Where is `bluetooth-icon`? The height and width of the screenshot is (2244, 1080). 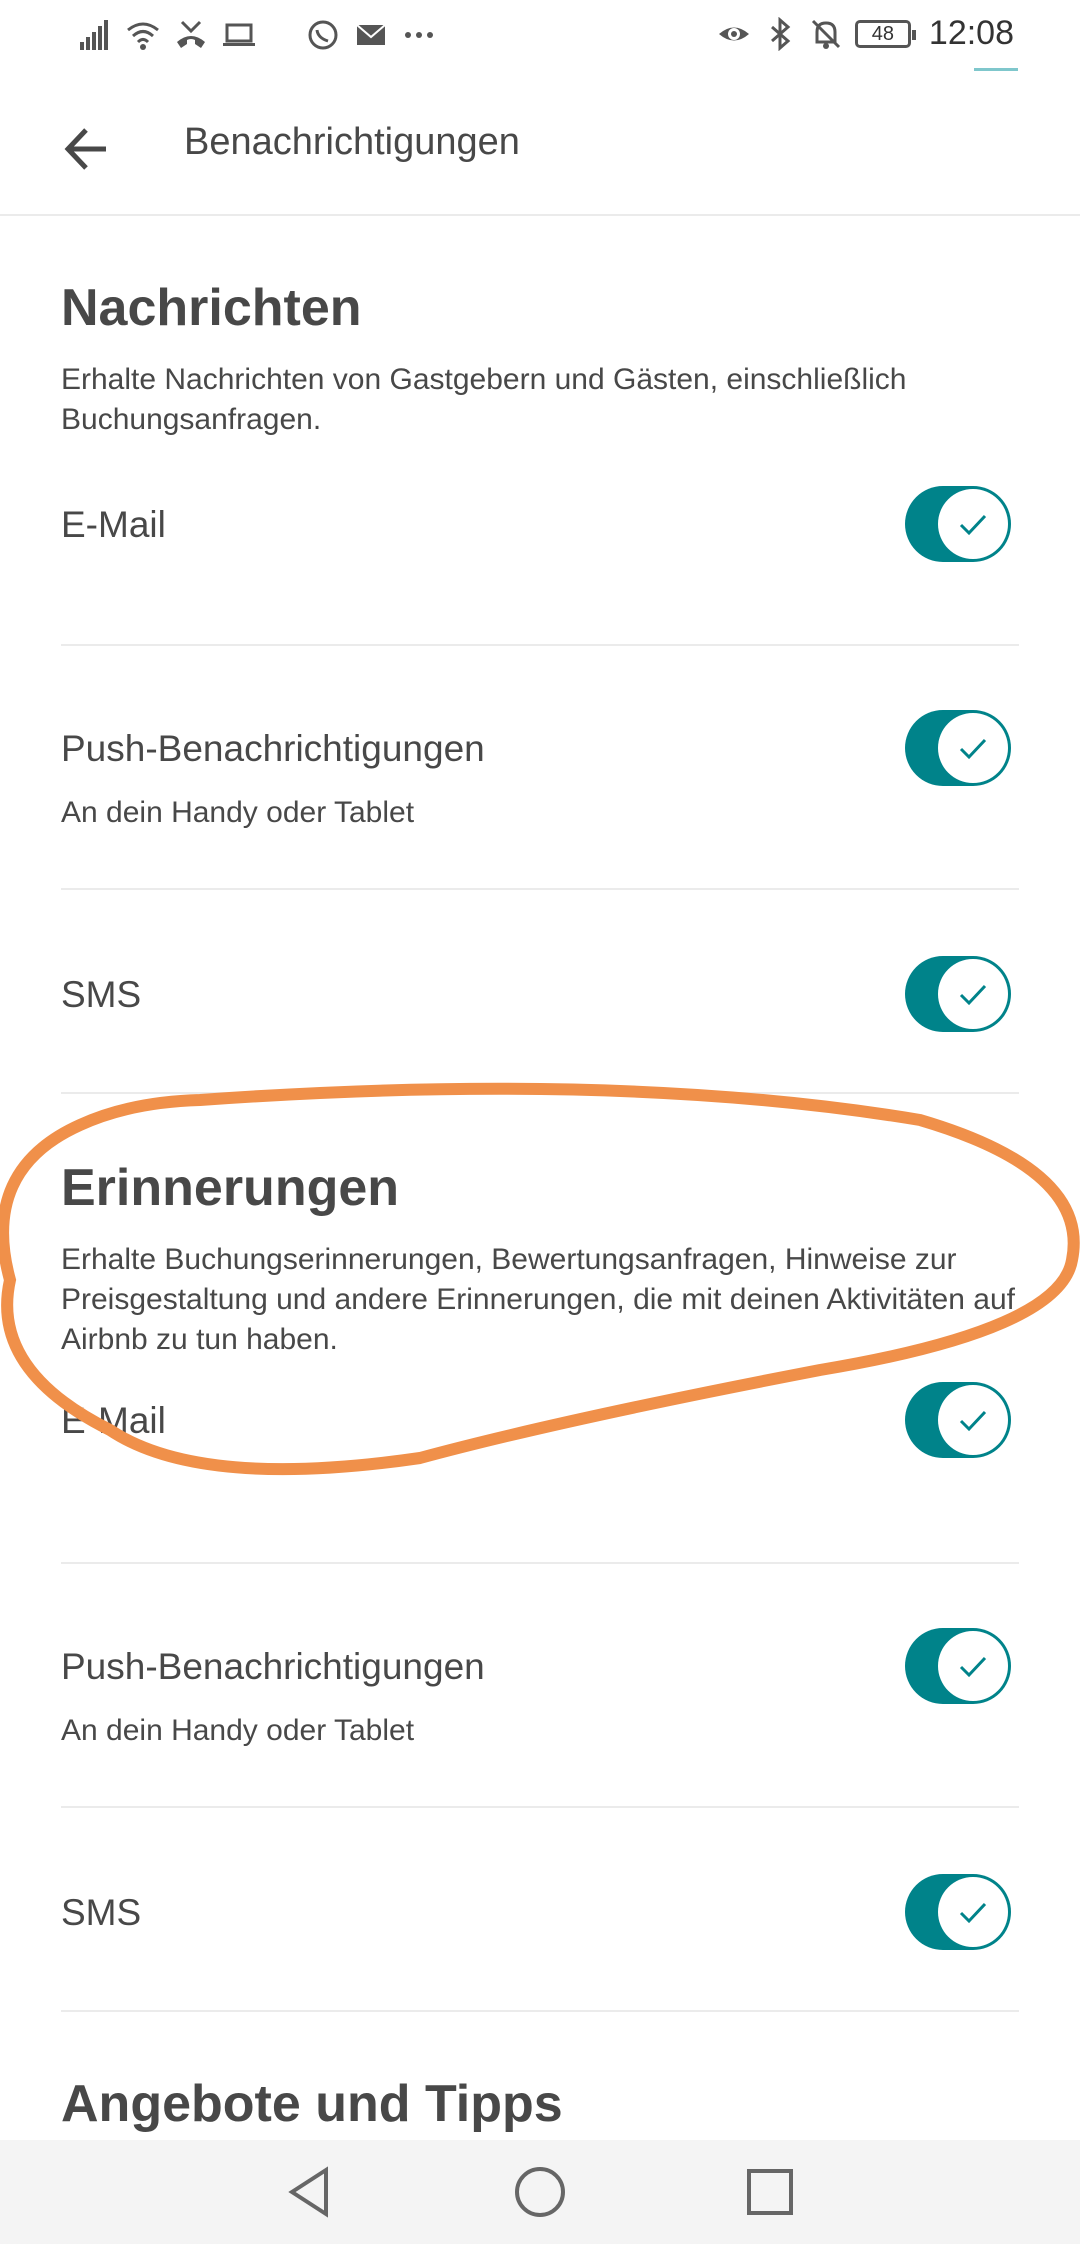 bluetooth-icon is located at coordinates (780, 33).